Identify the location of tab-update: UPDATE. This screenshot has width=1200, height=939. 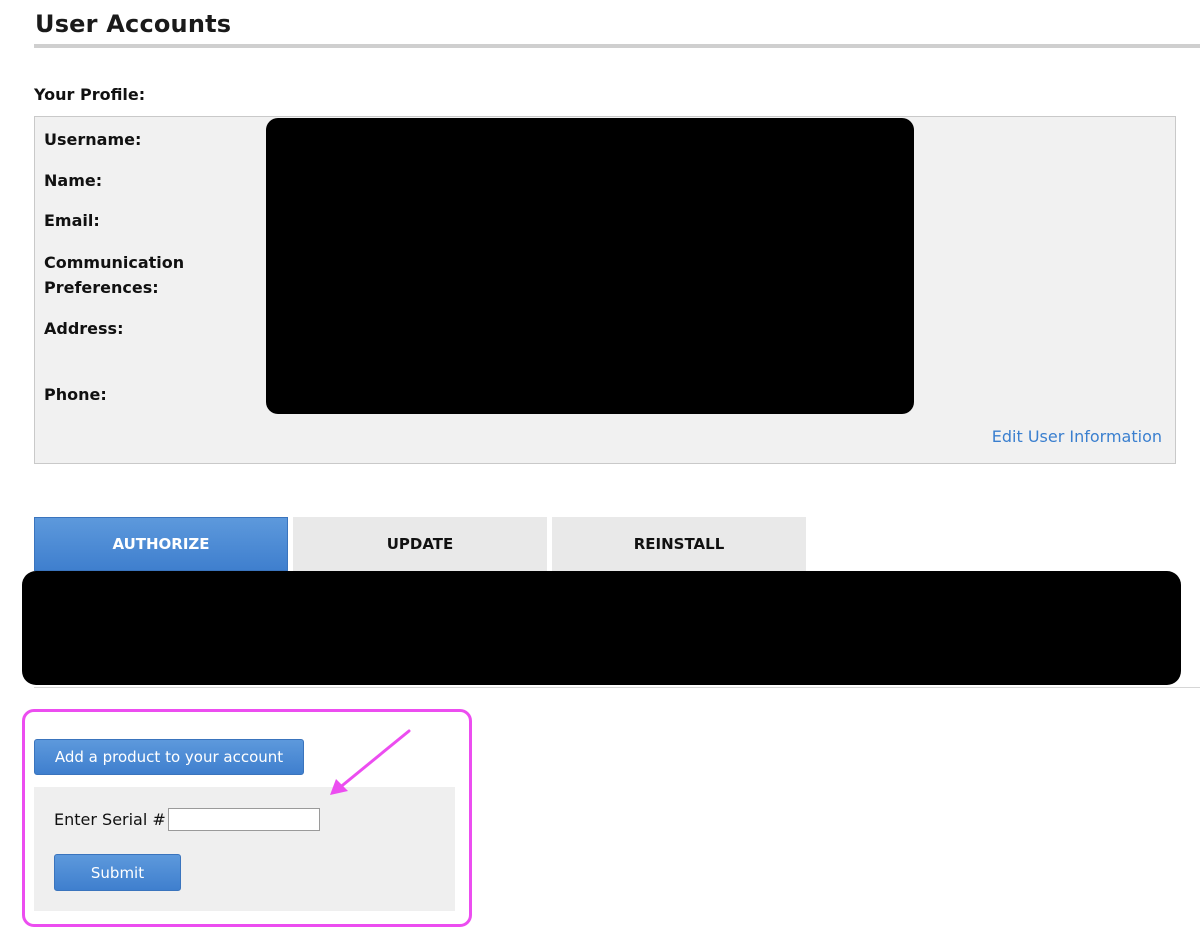
(420, 544).